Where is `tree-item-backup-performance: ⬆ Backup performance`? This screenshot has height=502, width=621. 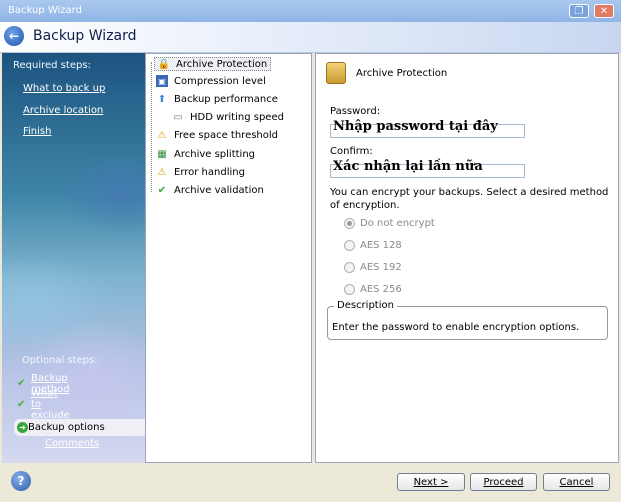 tree-item-backup-performance: ⬆ Backup performance is located at coordinates (217, 99).